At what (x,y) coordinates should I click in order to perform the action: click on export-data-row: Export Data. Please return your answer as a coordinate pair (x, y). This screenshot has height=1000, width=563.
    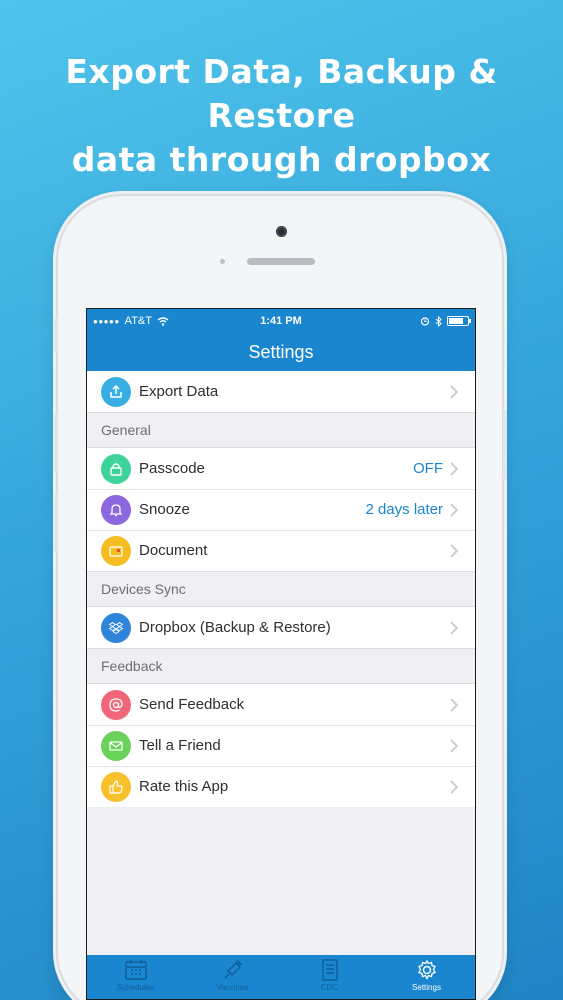
    Looking at the image, I should click on (281, 391).